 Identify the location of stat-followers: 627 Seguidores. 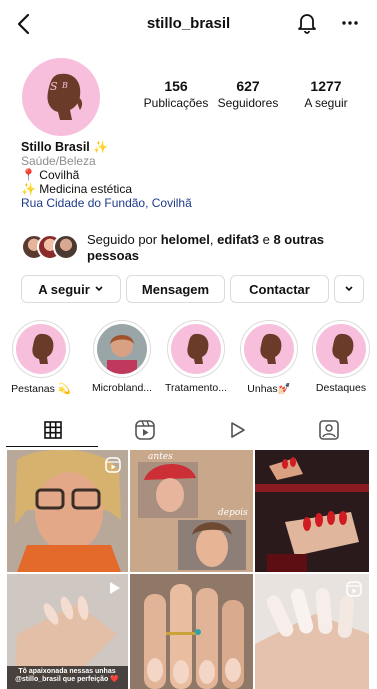
(248, 94).